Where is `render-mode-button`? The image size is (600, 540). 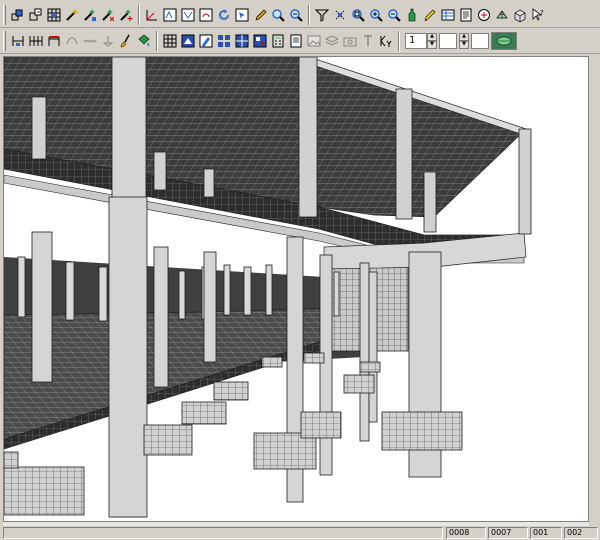 render-mode-button is located at coordinates (504, 40).